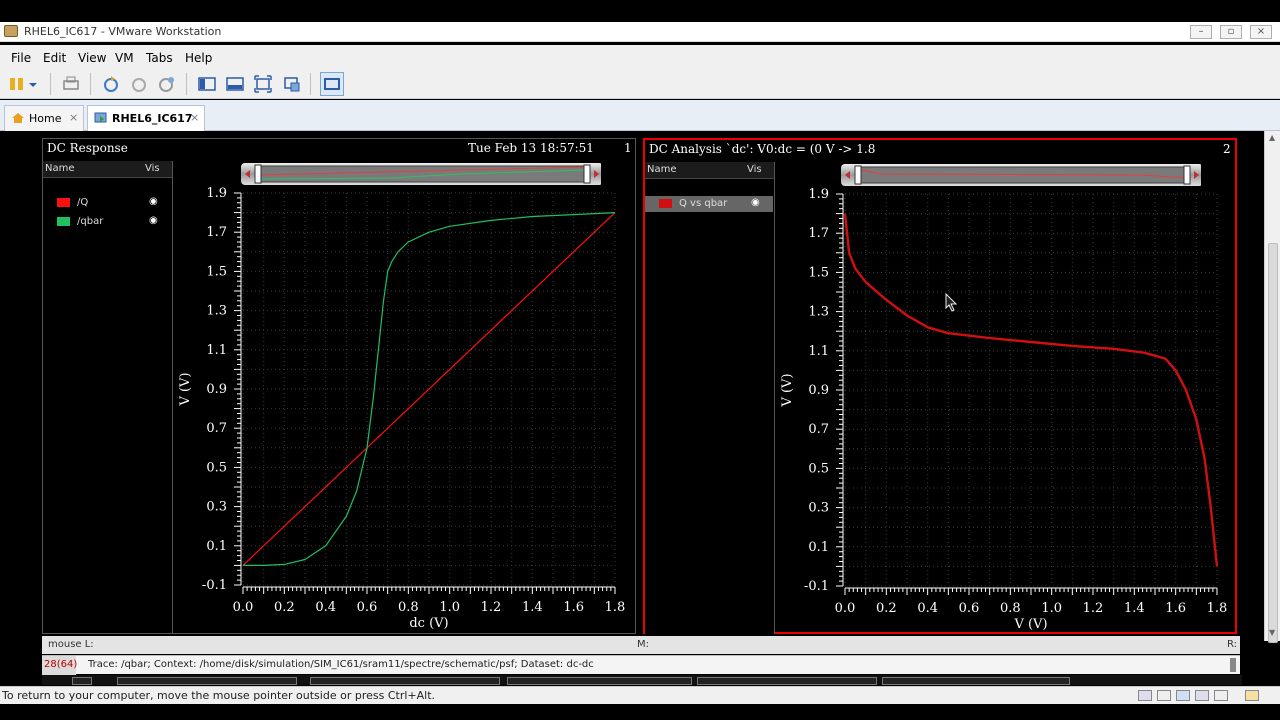  I want to click on status-count: 28(64), so click(59, 665).